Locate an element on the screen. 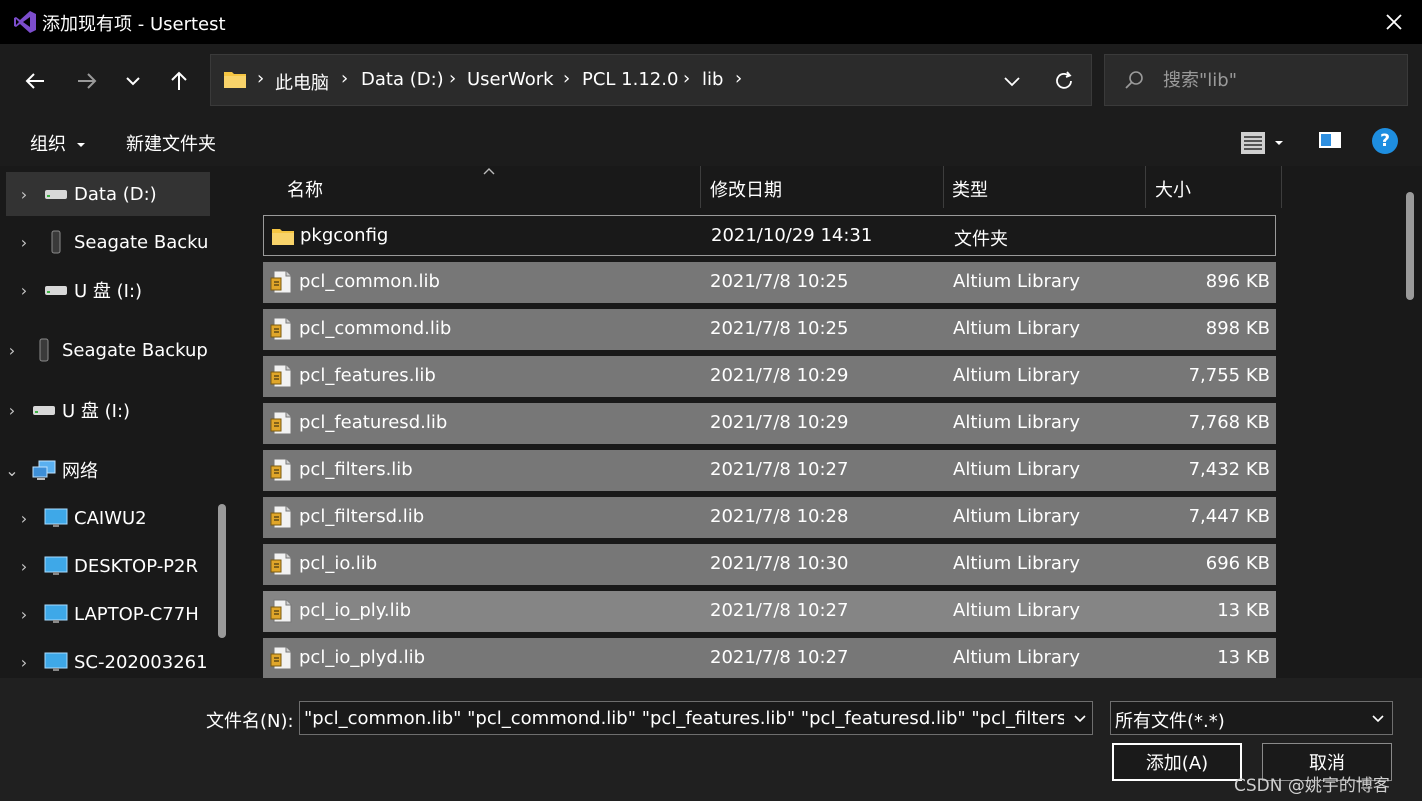  column-type: 类型 is located at coordinates (970, 189).